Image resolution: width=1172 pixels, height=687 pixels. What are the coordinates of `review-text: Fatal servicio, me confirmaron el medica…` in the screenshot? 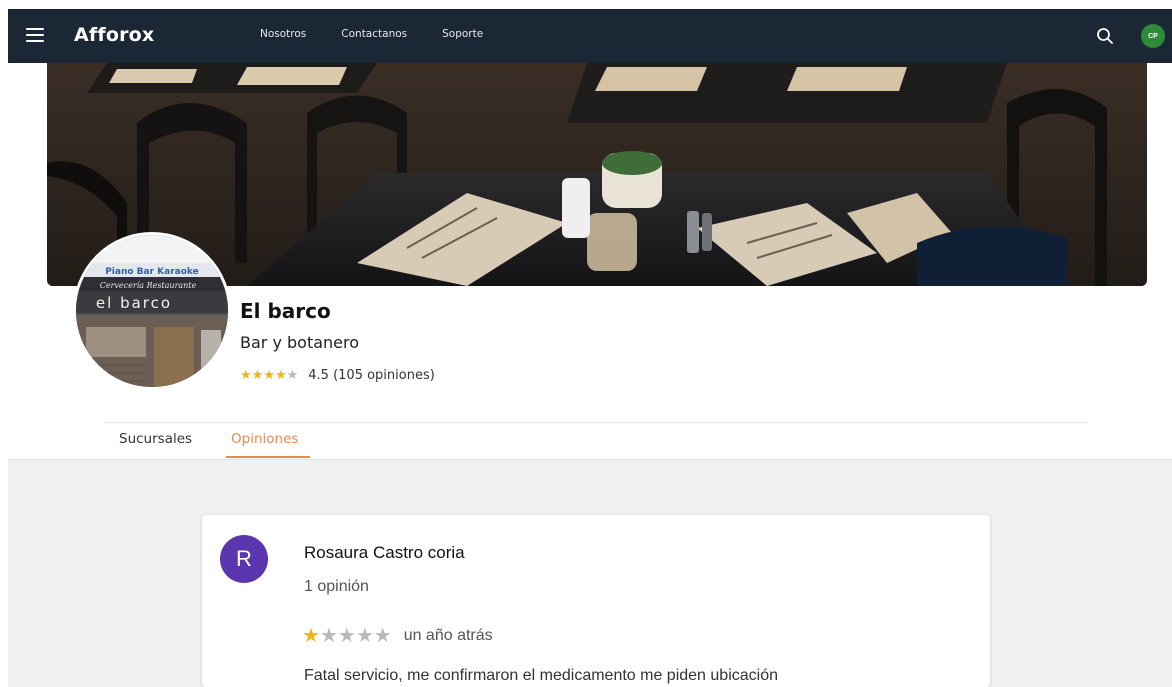 It's located at (541, 675).